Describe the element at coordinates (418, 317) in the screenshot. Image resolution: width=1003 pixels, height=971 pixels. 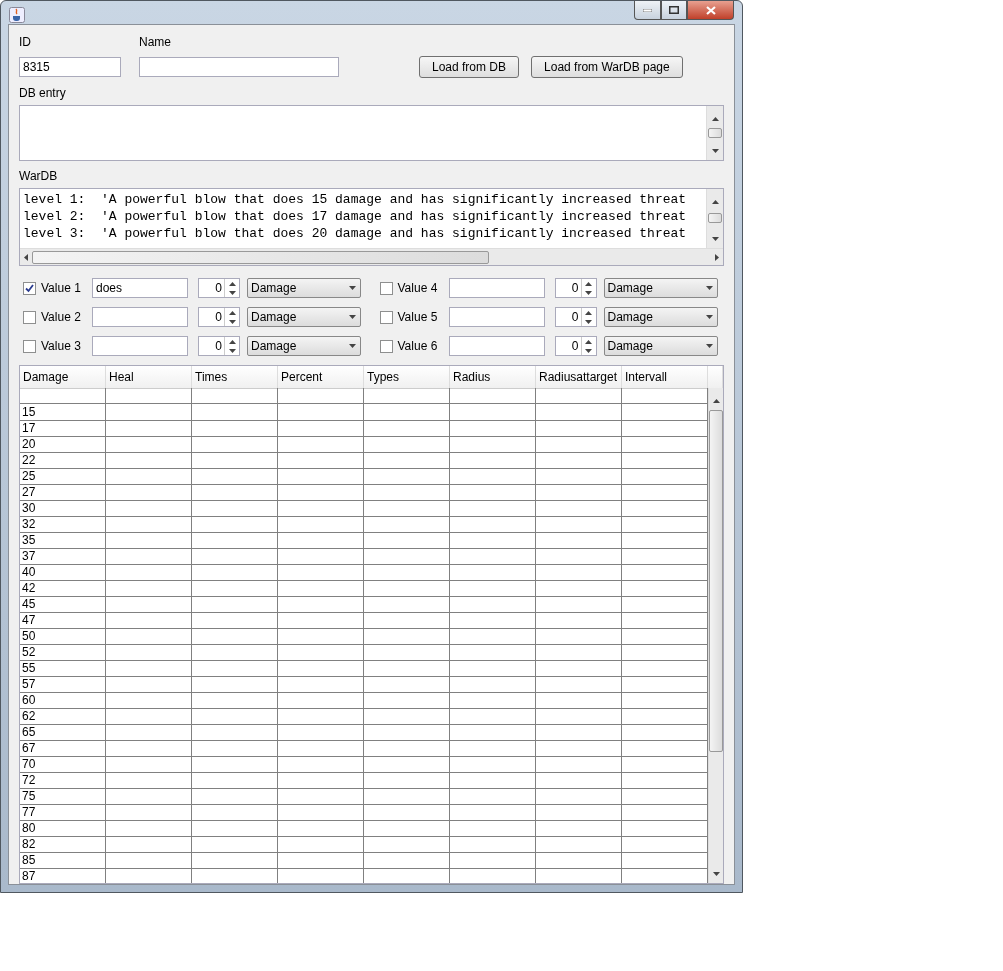
I see `value-label: Value 5` at that location.